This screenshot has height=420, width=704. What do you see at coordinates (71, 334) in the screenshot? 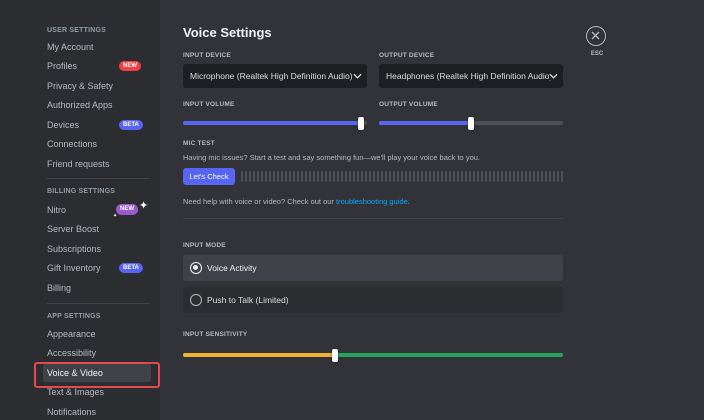
I see `sidebar-item-label: Appearance` at bounding box center [71, 334].